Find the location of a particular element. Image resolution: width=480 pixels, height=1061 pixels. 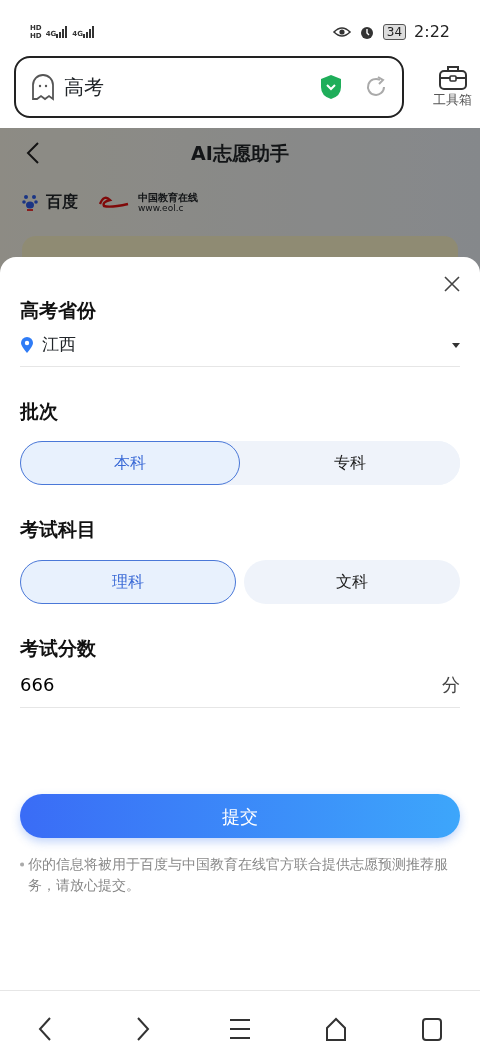

clock-text: 2:22 is located at coordinates (432, 32).